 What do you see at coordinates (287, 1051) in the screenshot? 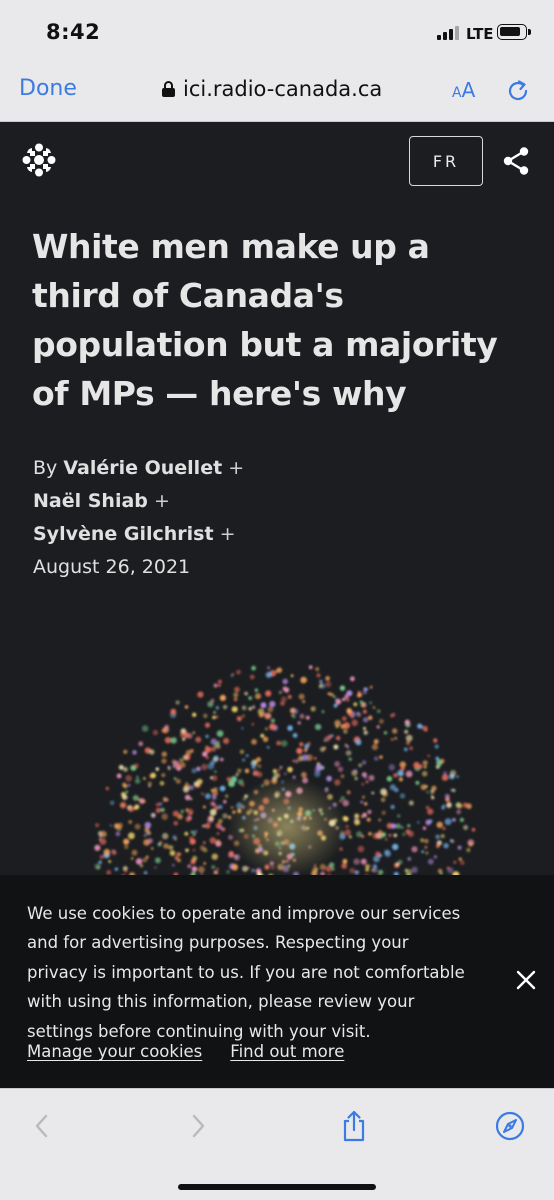
I see `find-out-more-link: Find out more` at bounding box center [287, 1051].